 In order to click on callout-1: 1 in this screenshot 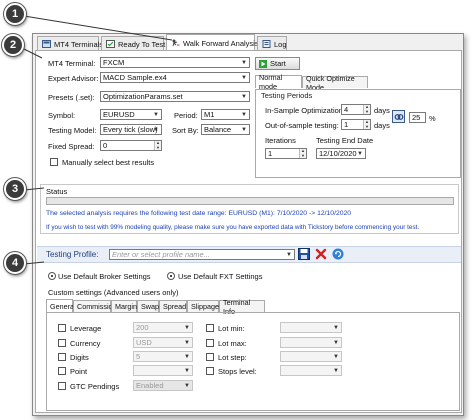, I will do `click(15, 14)`.